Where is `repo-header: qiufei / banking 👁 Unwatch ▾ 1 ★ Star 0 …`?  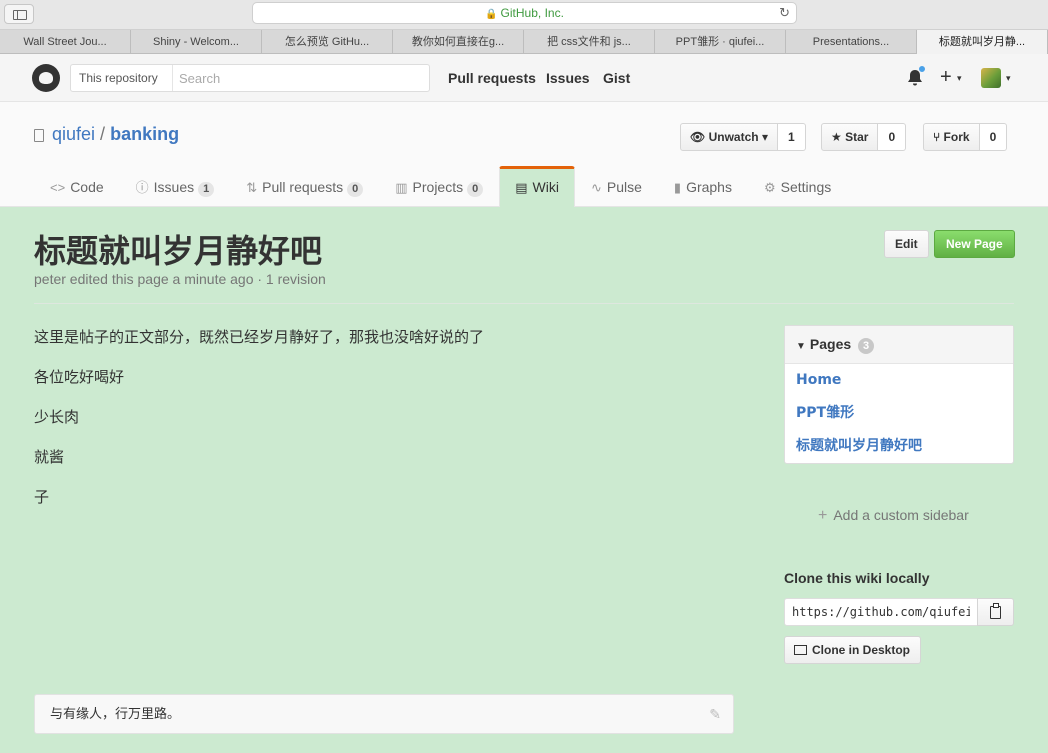 repo-header: qiufei / banking 👁 Unwatch ▾ 1 ★ Star 0 … is located at coordinates (524, 154).